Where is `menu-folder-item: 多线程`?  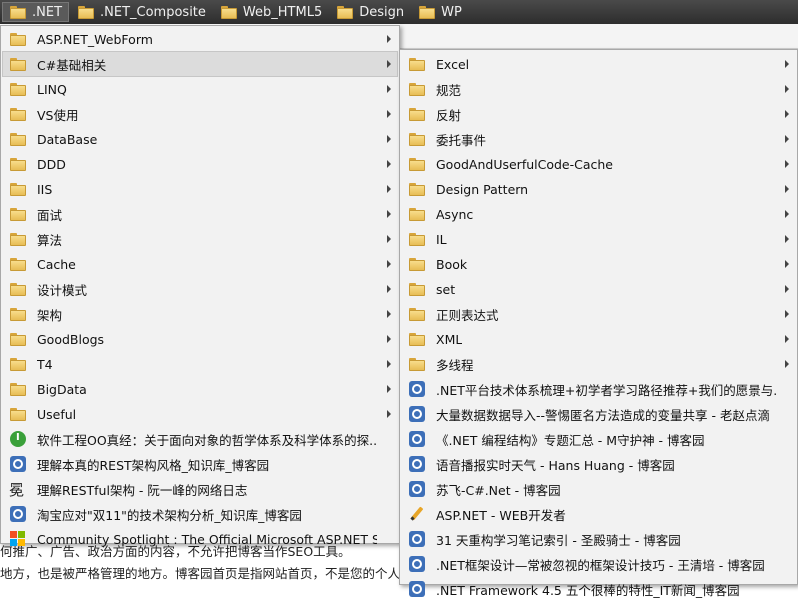
menu-folder-item: 多线程 is located at coordinates (598, 364).